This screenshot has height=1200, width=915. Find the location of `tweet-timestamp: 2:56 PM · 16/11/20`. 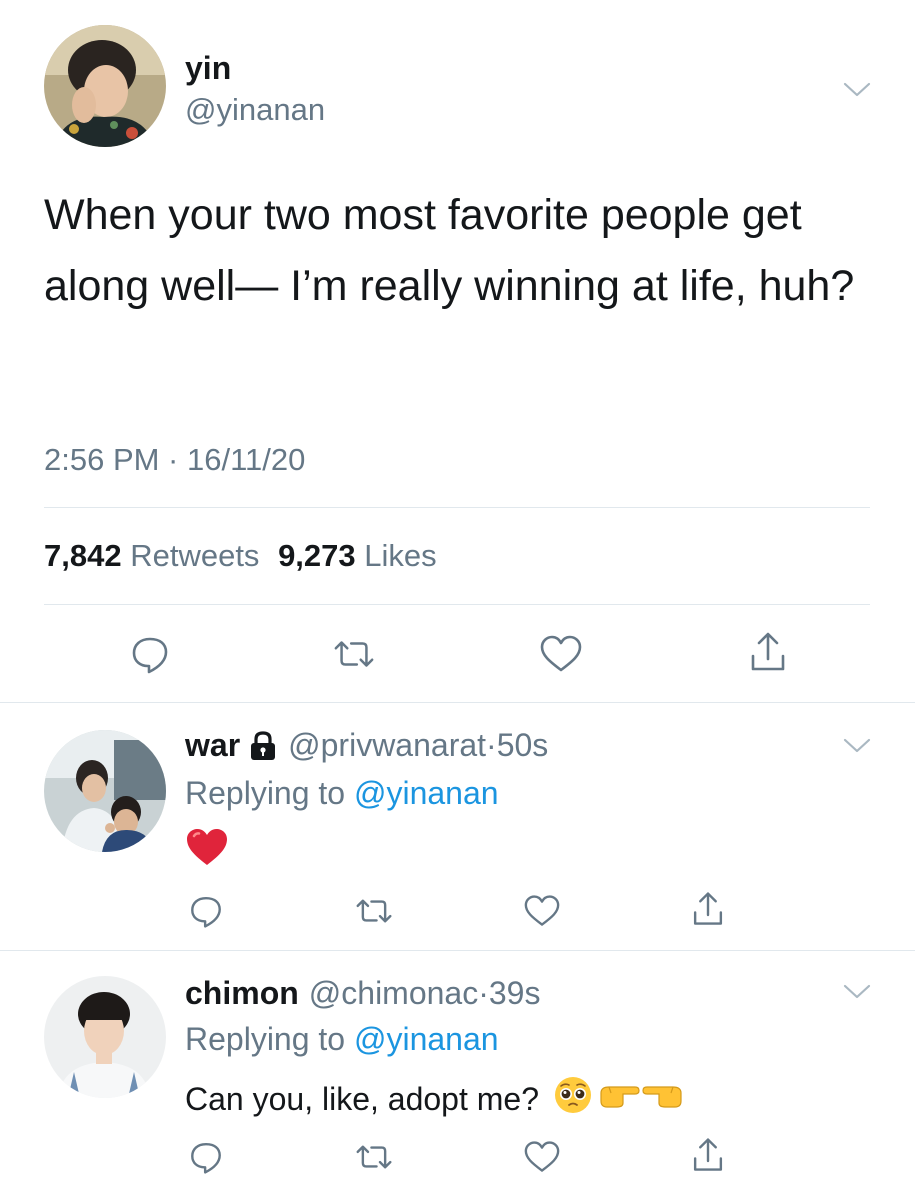

tweet-timestamp: 2:56 PM · 16/11/20 is located at coordinates (174, 460).